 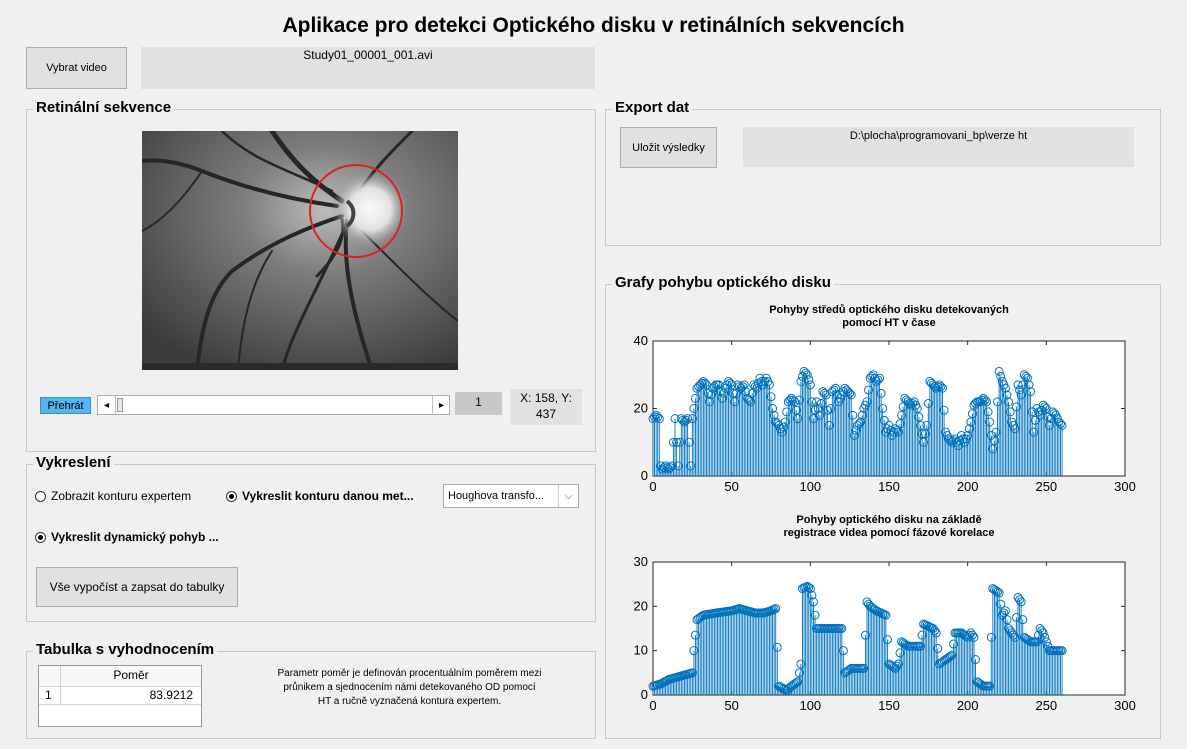 I want to click on coords-readout: X: 158, Y: 437, so click(x=546, y=407).